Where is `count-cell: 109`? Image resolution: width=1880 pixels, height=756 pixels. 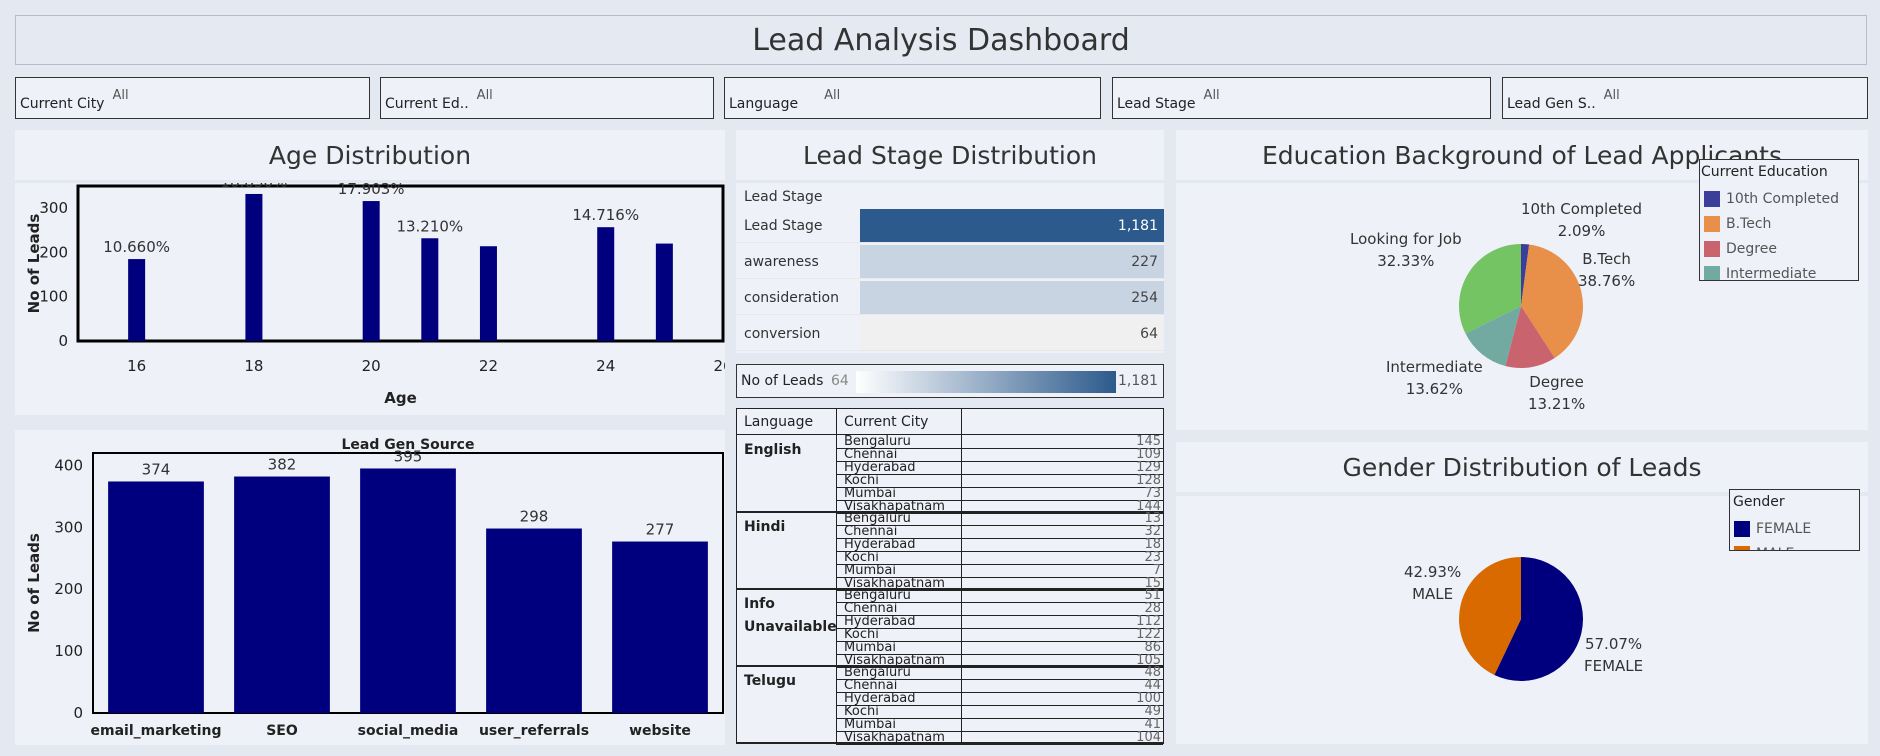
count-cell: 109 is located at coordinates (1148, 454).